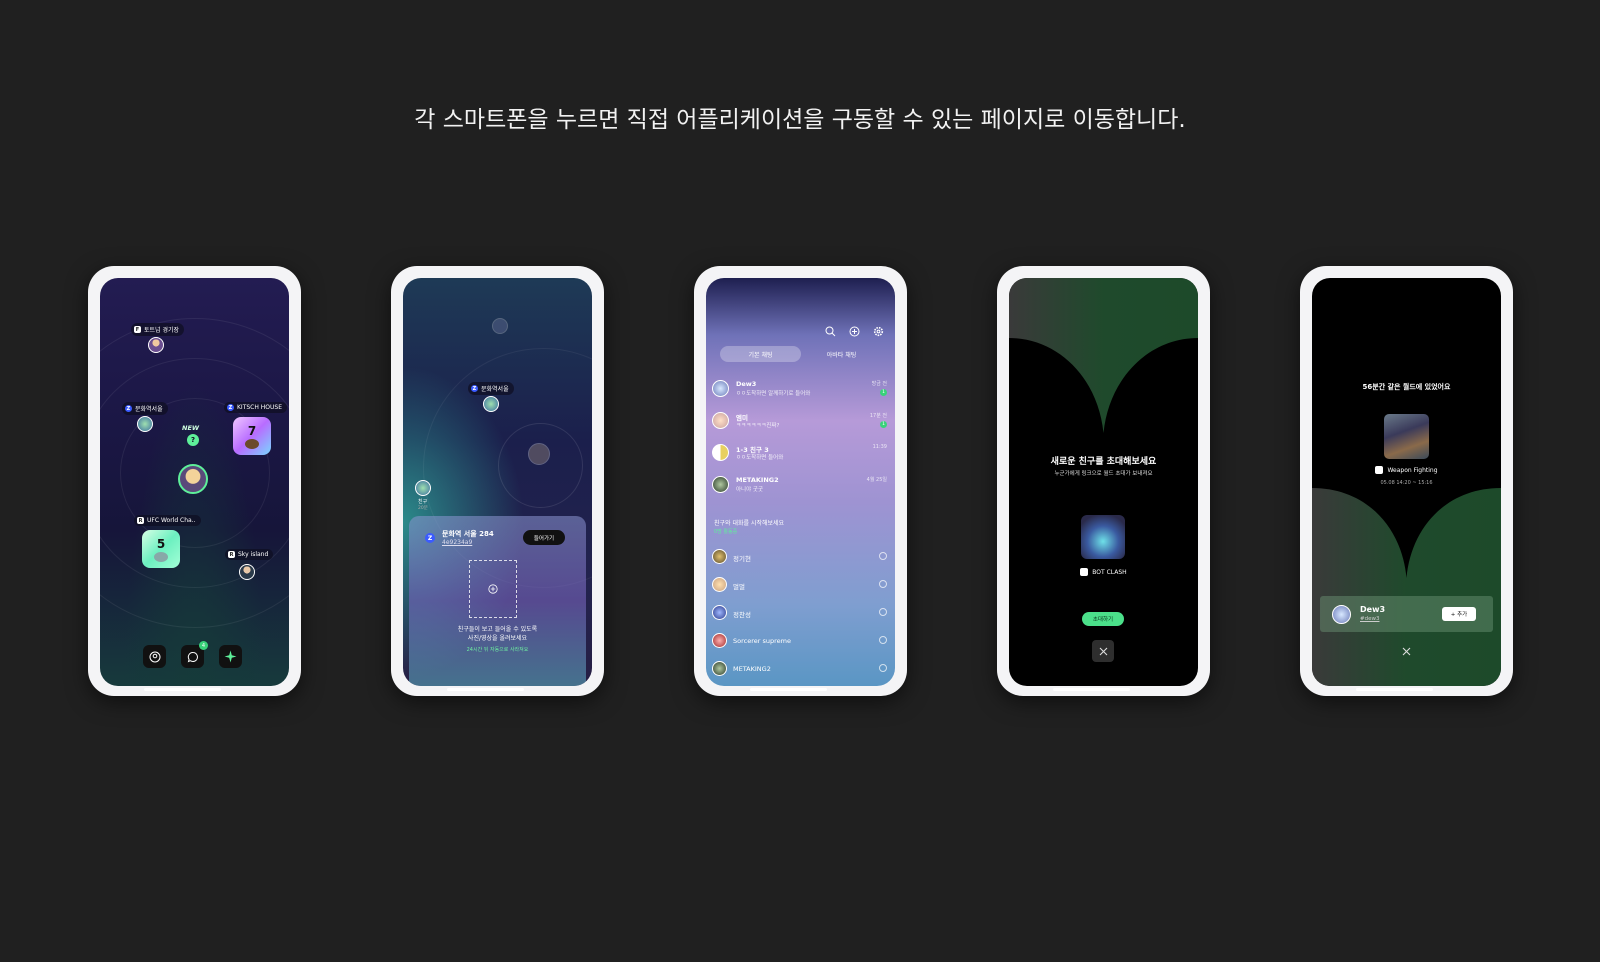  Describe the element at coordinates (137, 329) in the screenshot. I see `world-badge-icon: F` at that location.